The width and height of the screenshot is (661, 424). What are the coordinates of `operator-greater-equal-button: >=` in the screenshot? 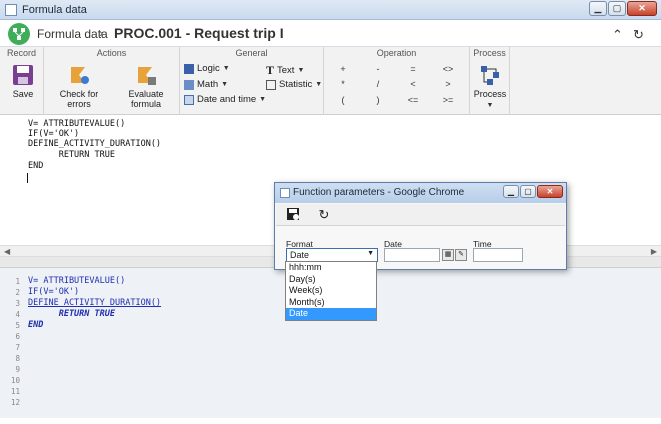 It's located at (448, 100).